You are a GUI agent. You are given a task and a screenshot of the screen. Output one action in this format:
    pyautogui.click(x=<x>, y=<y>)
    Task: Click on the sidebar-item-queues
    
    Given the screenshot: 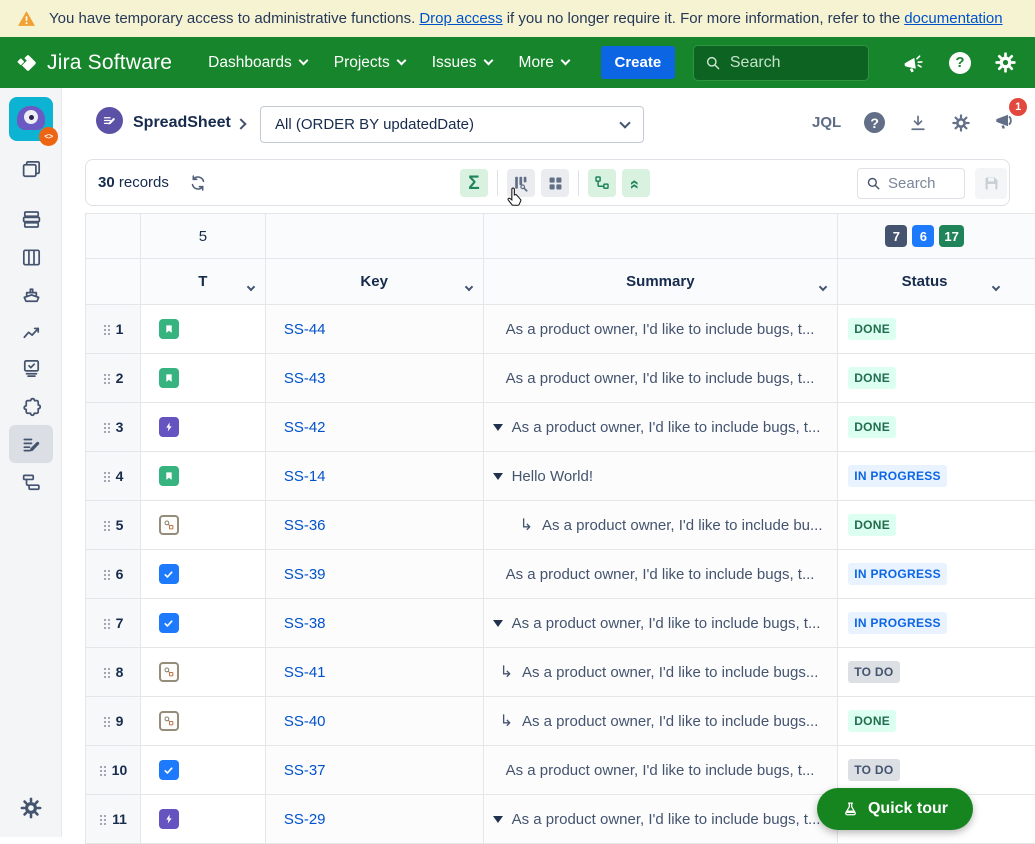 What is the action you would take?
    pyautogui.click(x=31, y=169)
    